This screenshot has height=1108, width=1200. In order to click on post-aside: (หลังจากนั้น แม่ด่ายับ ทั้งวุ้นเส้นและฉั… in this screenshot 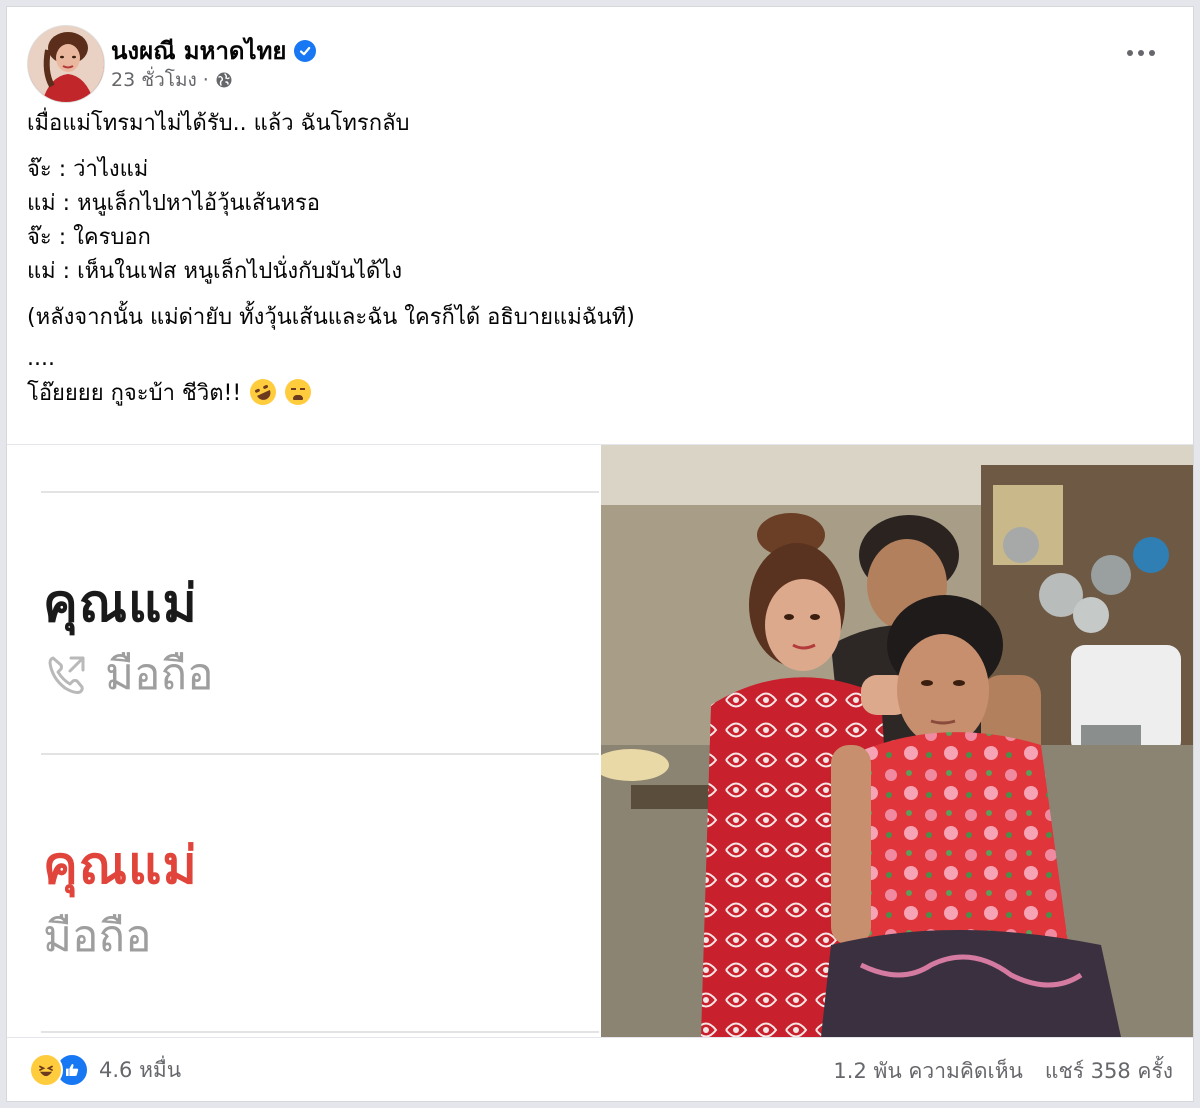, I will do `click(331, 317)`.